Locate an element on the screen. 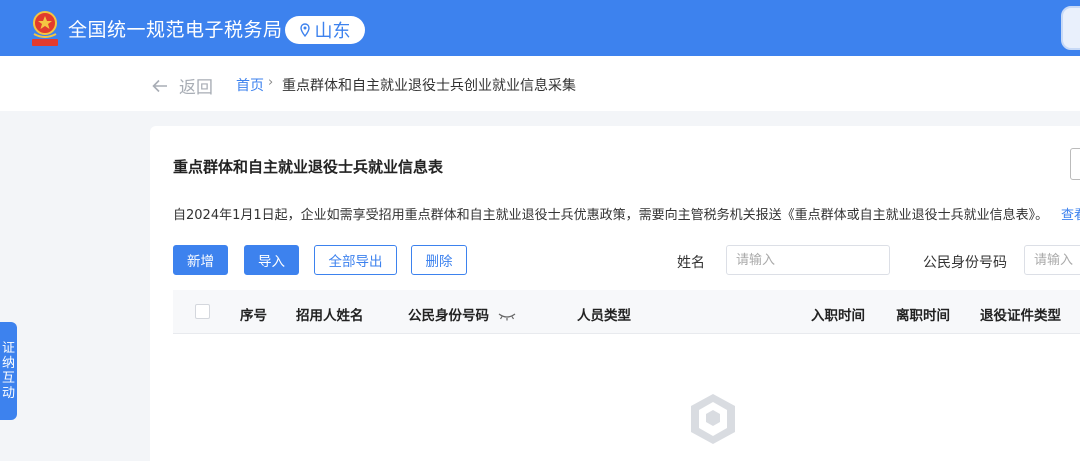 The height and width of the screenshot is (461, 1080). page-title: 重点群体和自主就业退役士兵就业信息表 is located at coordinates (308, 167).